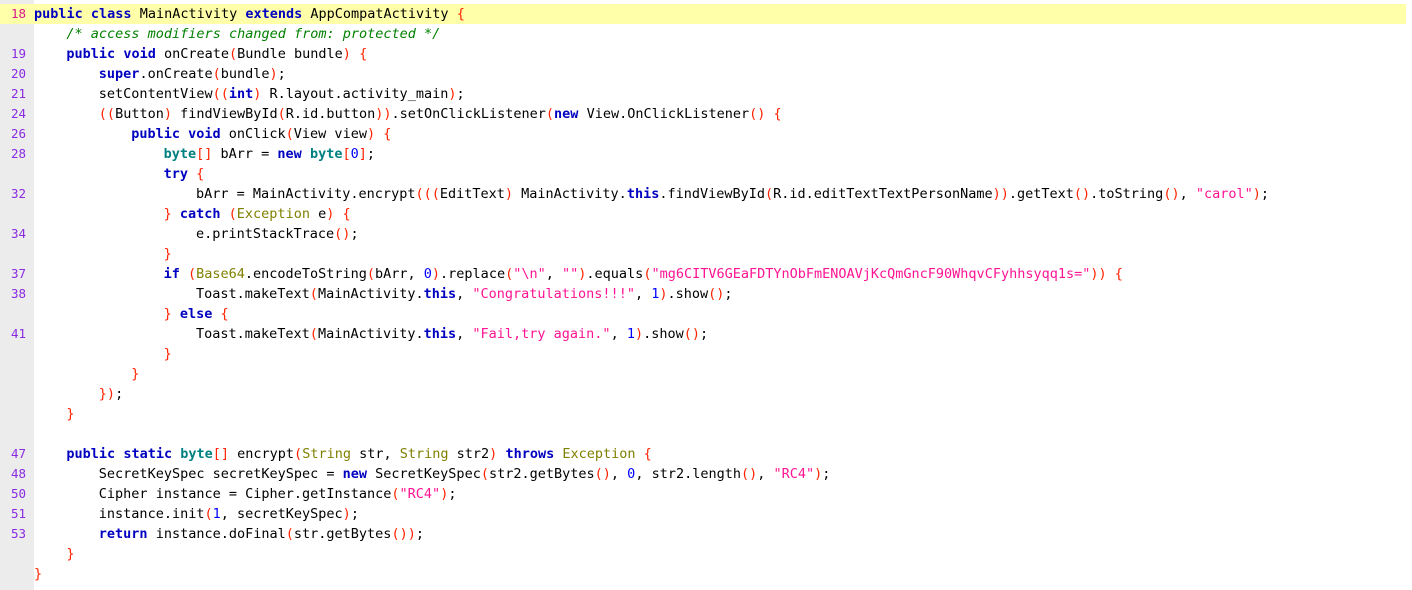 This screenshot has height=590, width=1412. Describe the element at coordinates (706, 74) in the screenshot. I see `code-line: 20 super.onCreate(bundle);` at that location.